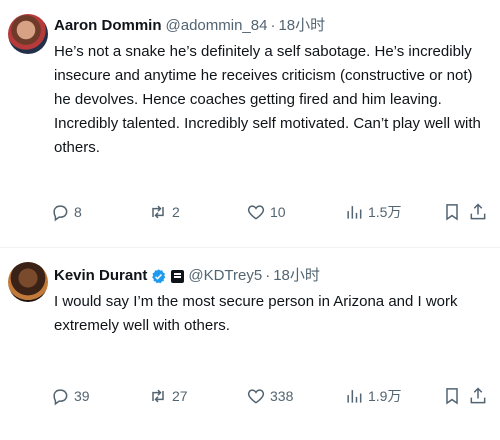 This screenshot has height=440, width=500. Describe the element at coordinates (78, 212) in the screenshot. I see `reply-count: 8` at that location.